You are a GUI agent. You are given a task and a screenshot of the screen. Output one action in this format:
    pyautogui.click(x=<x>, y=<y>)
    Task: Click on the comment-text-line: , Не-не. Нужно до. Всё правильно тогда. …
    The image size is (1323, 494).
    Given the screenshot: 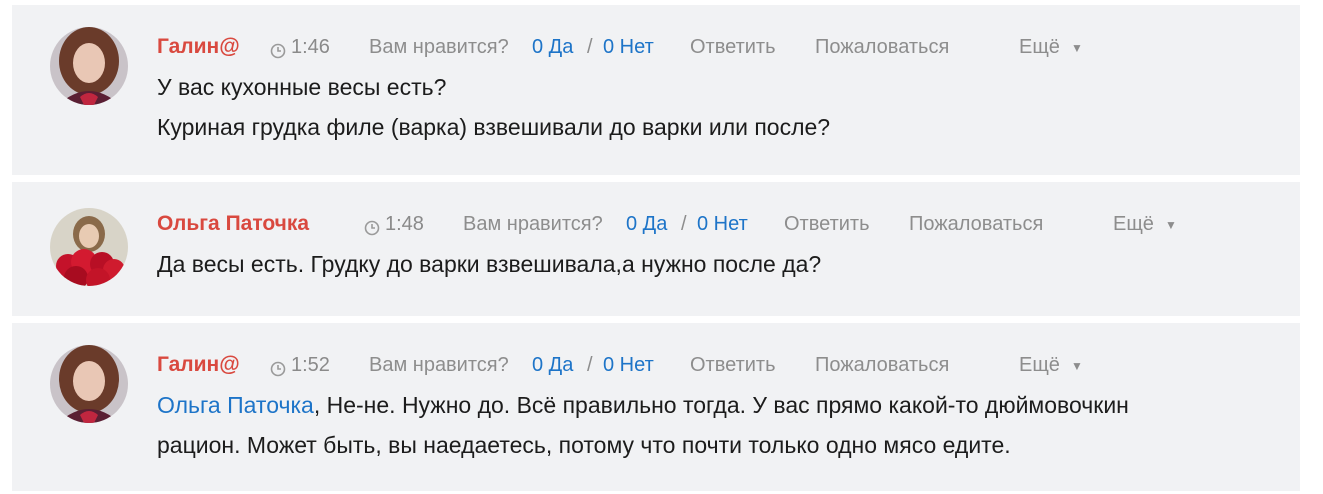 What is the action you would take?
    pyautogui.click(x=721, y=405)
    